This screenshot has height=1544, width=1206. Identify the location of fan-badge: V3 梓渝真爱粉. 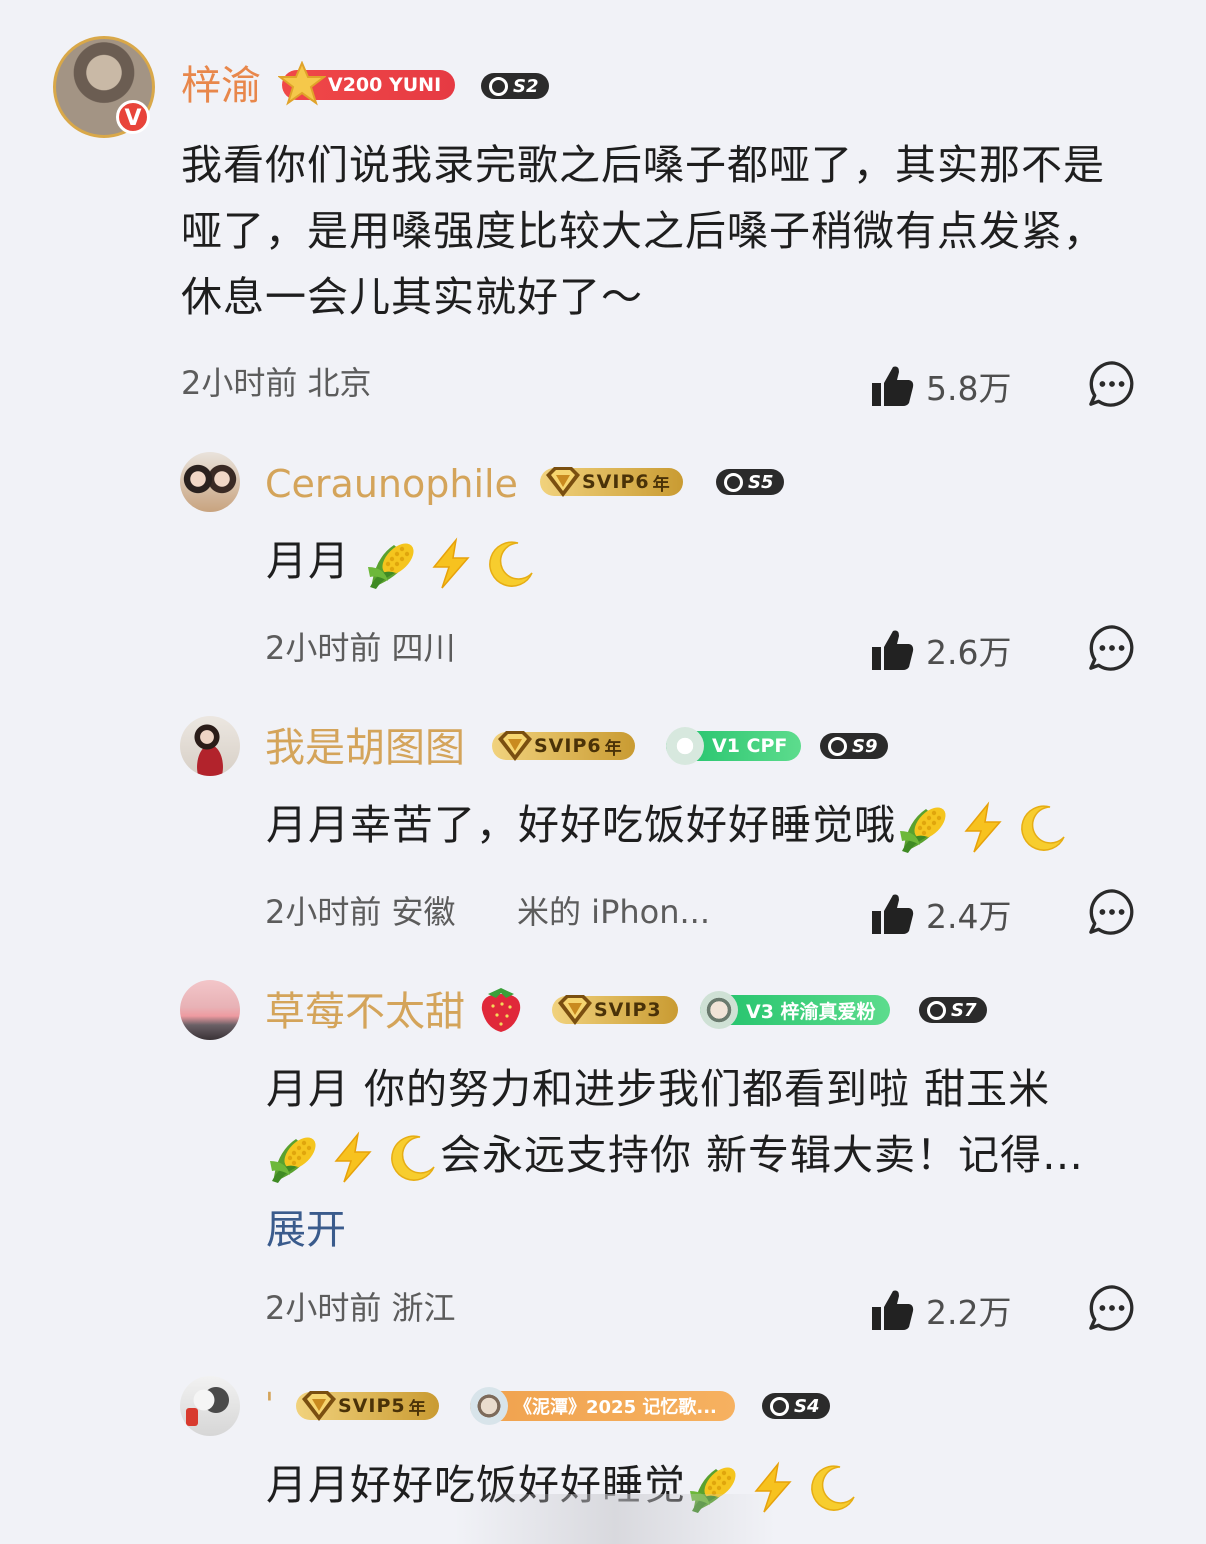
(795, 1010).